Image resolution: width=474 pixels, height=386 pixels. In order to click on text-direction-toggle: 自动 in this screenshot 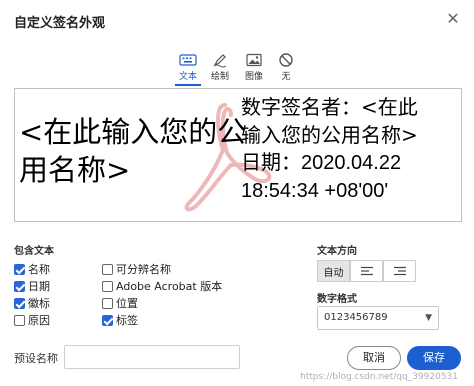, I will do `click(367, 271)`.